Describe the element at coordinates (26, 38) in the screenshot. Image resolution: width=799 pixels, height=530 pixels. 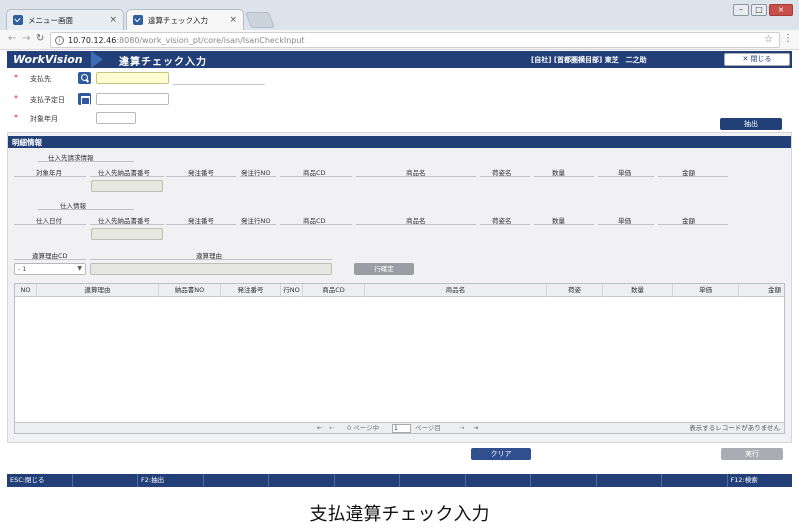
I see `forward-arrow-icon: →` at that location.